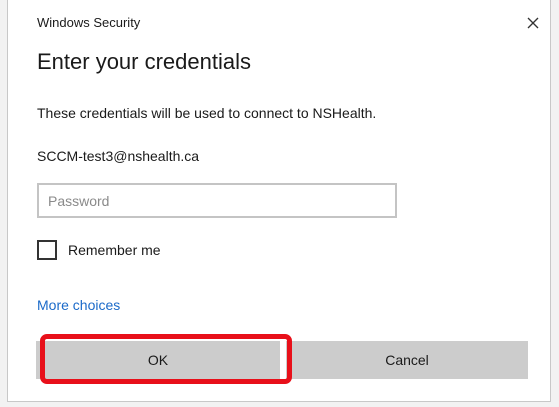 The height and width of the screenshot is (407, 559). I want to click on close-icon, so click(533, 23).